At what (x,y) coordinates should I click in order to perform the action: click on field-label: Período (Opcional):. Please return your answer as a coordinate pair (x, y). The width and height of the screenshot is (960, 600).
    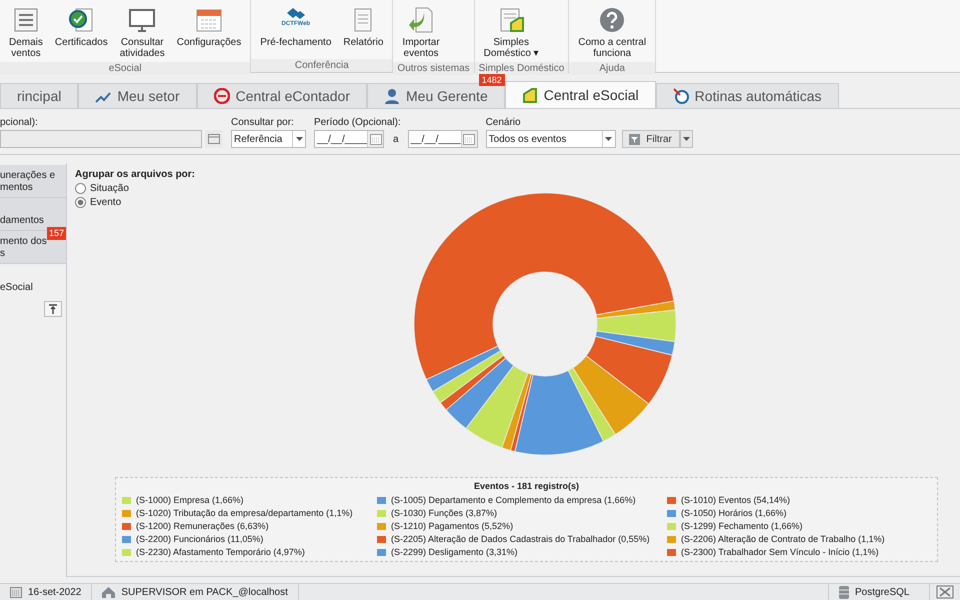
    Looking at the image, I should click on (358, 122).